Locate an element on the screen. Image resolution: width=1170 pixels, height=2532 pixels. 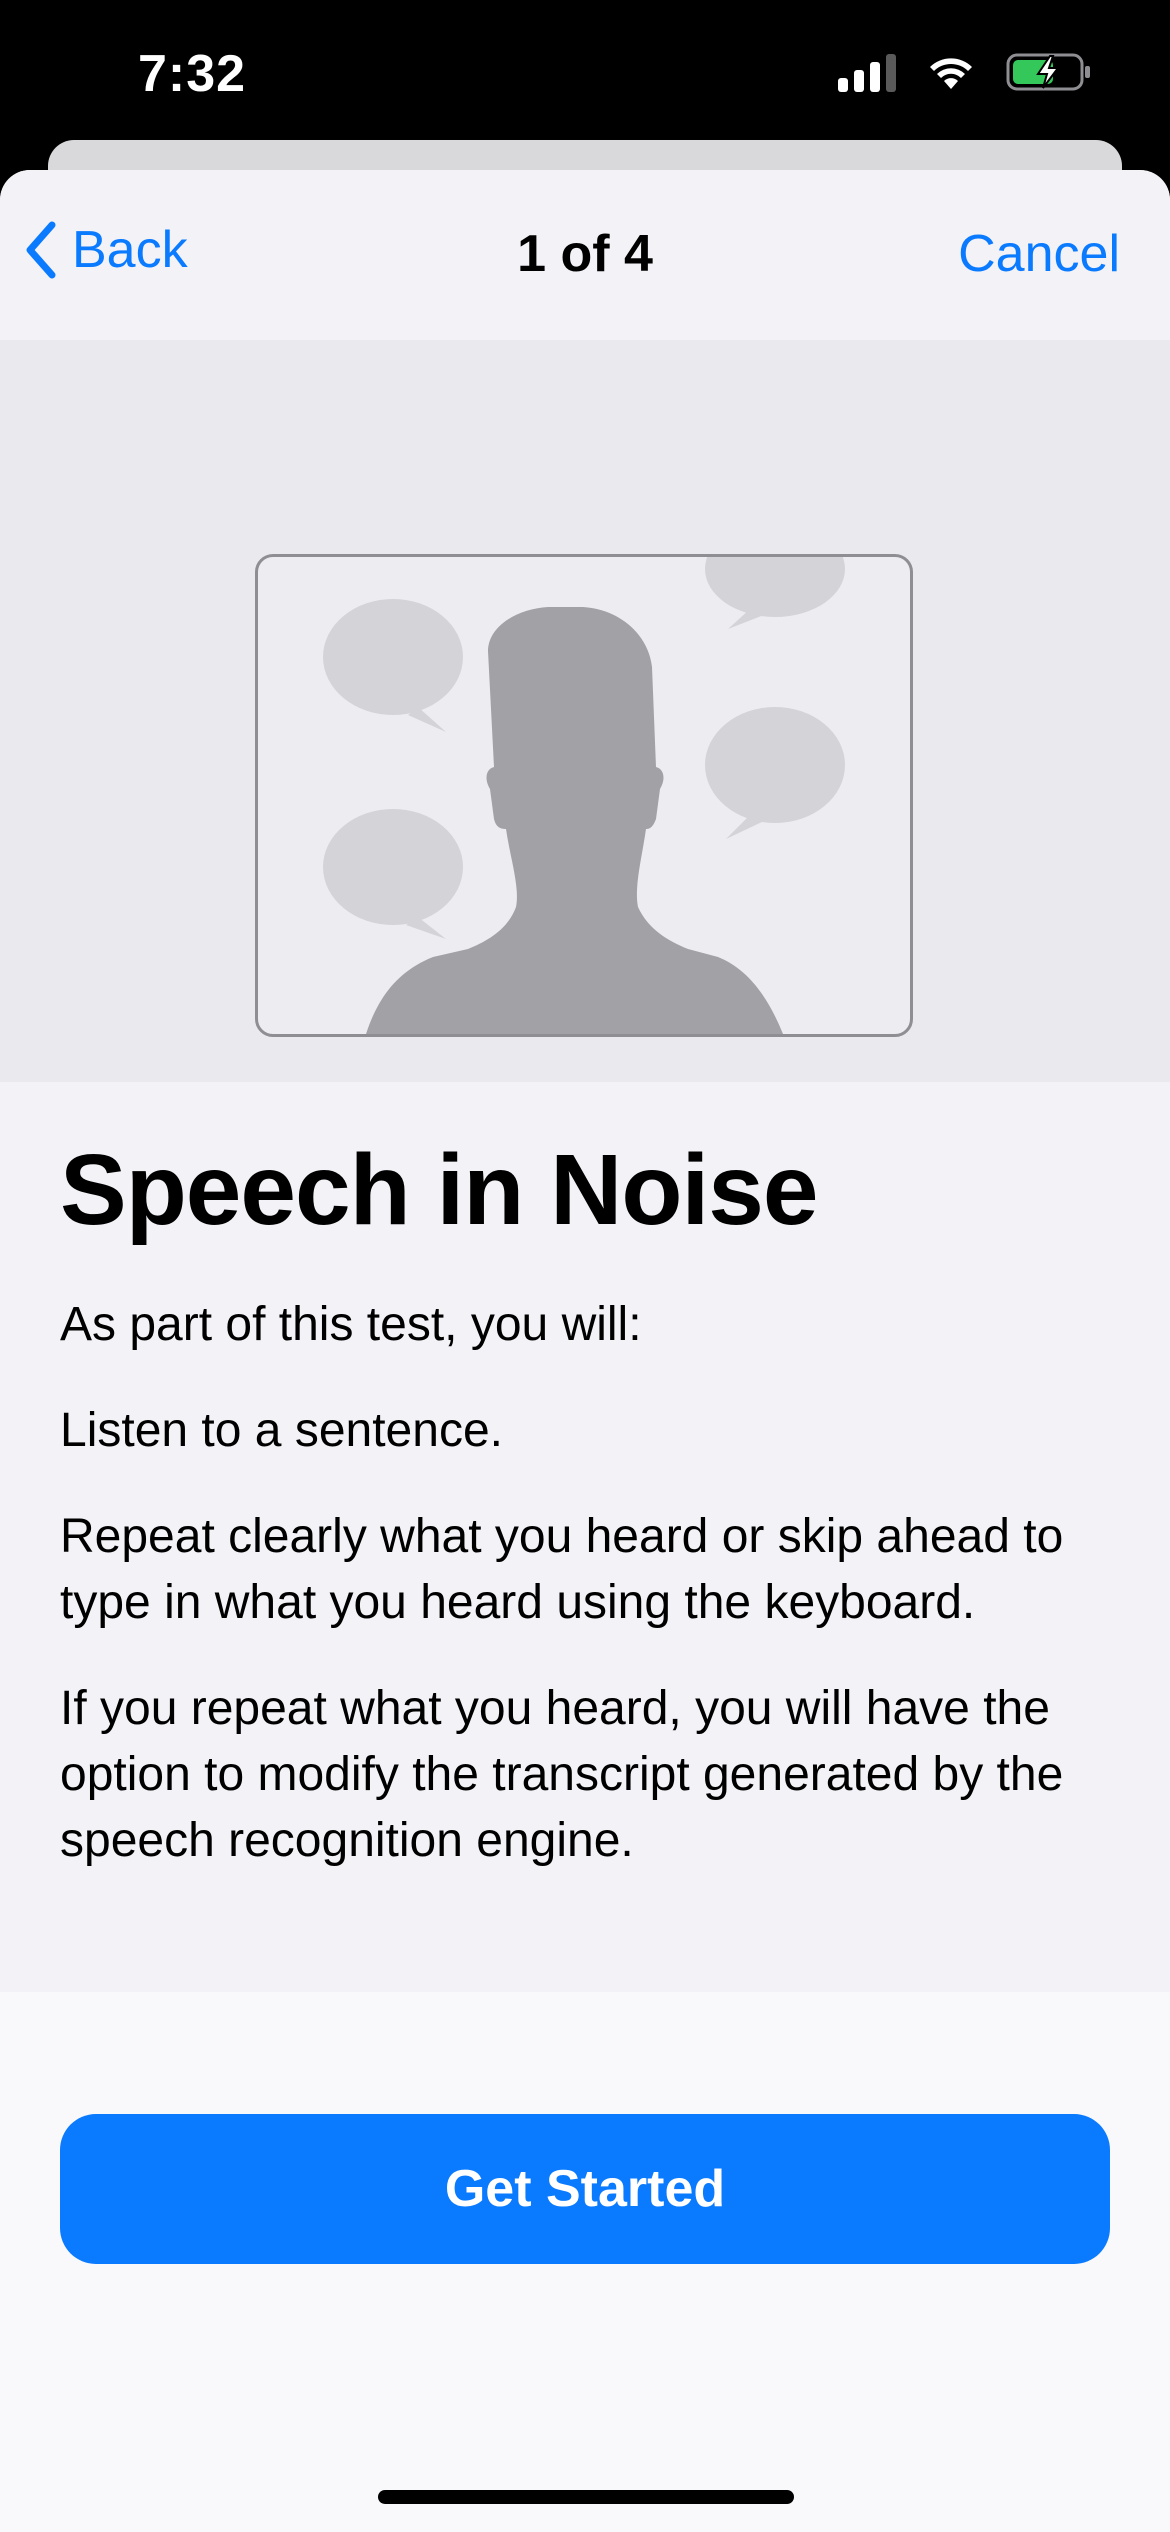
cellular-signal-icon is located at coordinates (867, 72).